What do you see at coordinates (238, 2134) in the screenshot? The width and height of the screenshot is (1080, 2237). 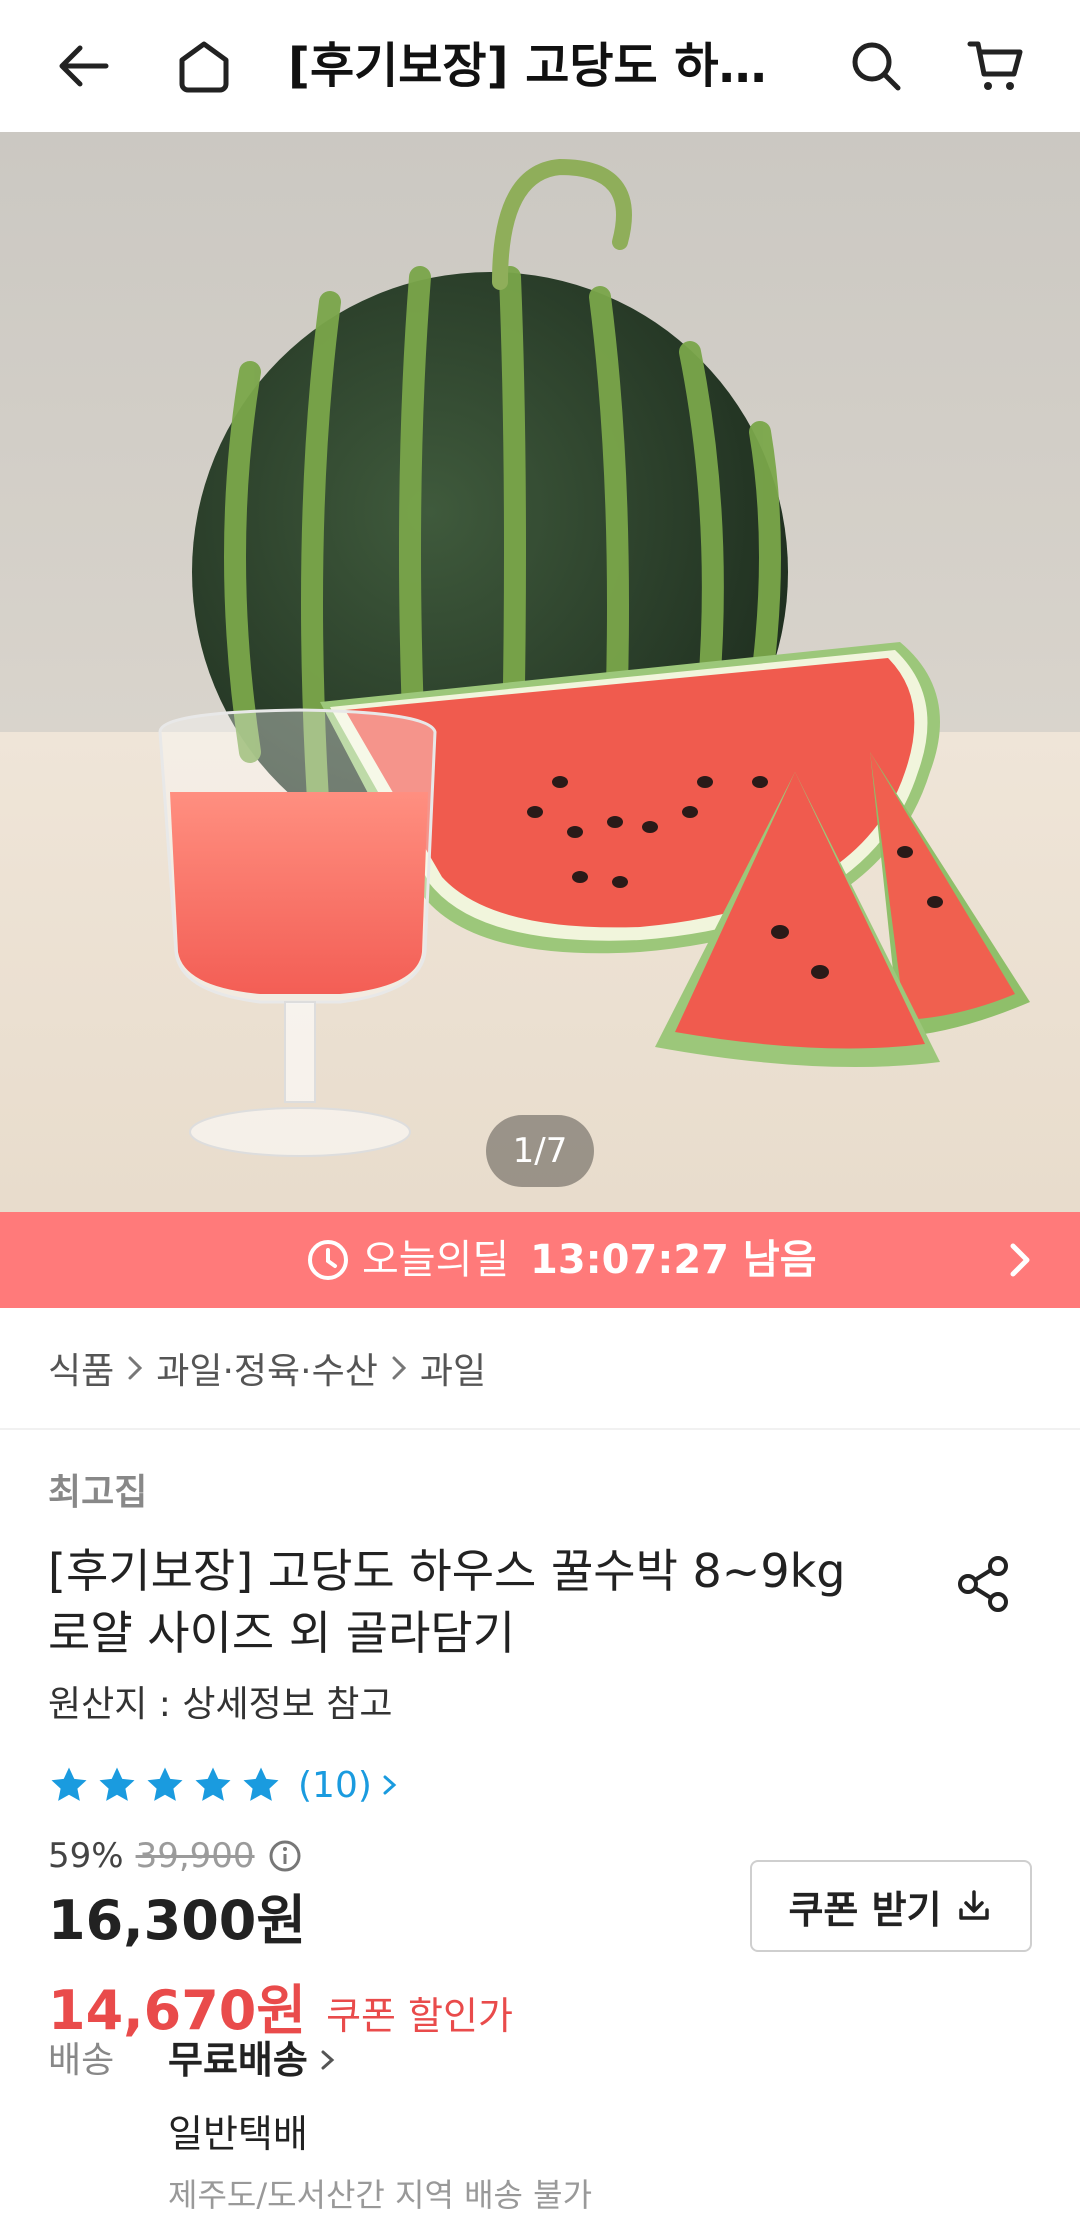 I see `shipping-method: 일반택배` at bounding box center [238, 2134].